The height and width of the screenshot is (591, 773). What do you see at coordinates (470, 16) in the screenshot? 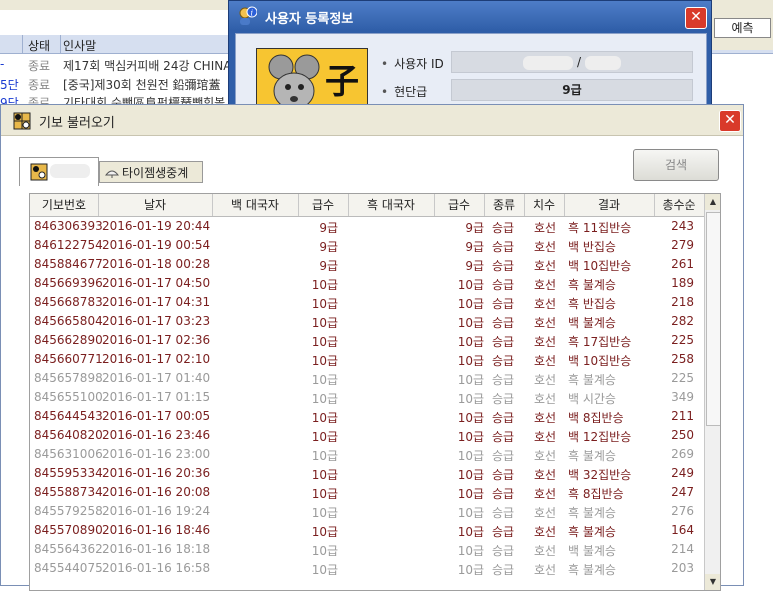
I see `user-info-title-bar: i 사용자 등록정보 ✕` at bounding box center [470, 16].